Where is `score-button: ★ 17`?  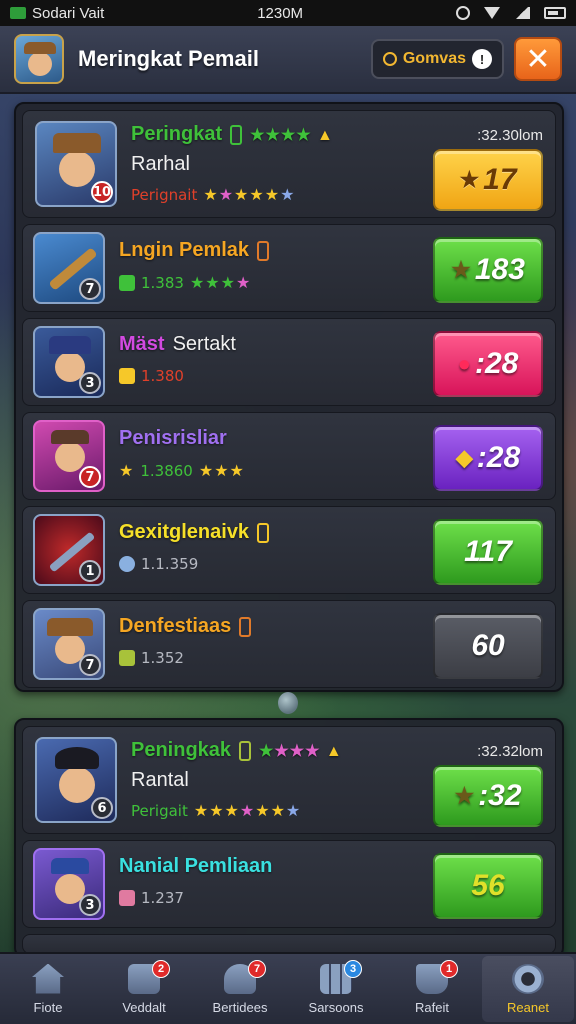
score-button: ★ 17 is located at coordinates (488, 180).